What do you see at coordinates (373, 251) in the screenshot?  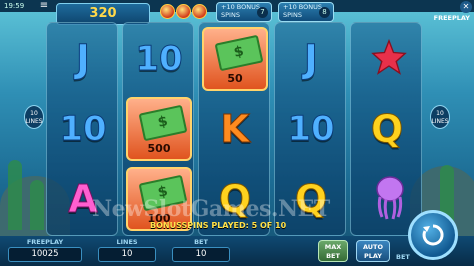 I see `autoplay-button: AUTO PLAY` at bounding box center [373, 251].